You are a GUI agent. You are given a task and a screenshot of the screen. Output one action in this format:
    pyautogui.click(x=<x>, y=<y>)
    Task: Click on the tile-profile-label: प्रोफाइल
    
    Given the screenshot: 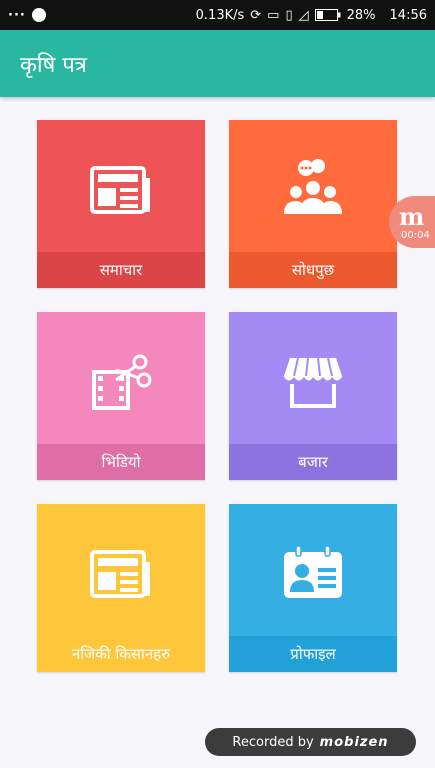 What is the action you would take?
    pyautogui.click(x=313, y=654)
    